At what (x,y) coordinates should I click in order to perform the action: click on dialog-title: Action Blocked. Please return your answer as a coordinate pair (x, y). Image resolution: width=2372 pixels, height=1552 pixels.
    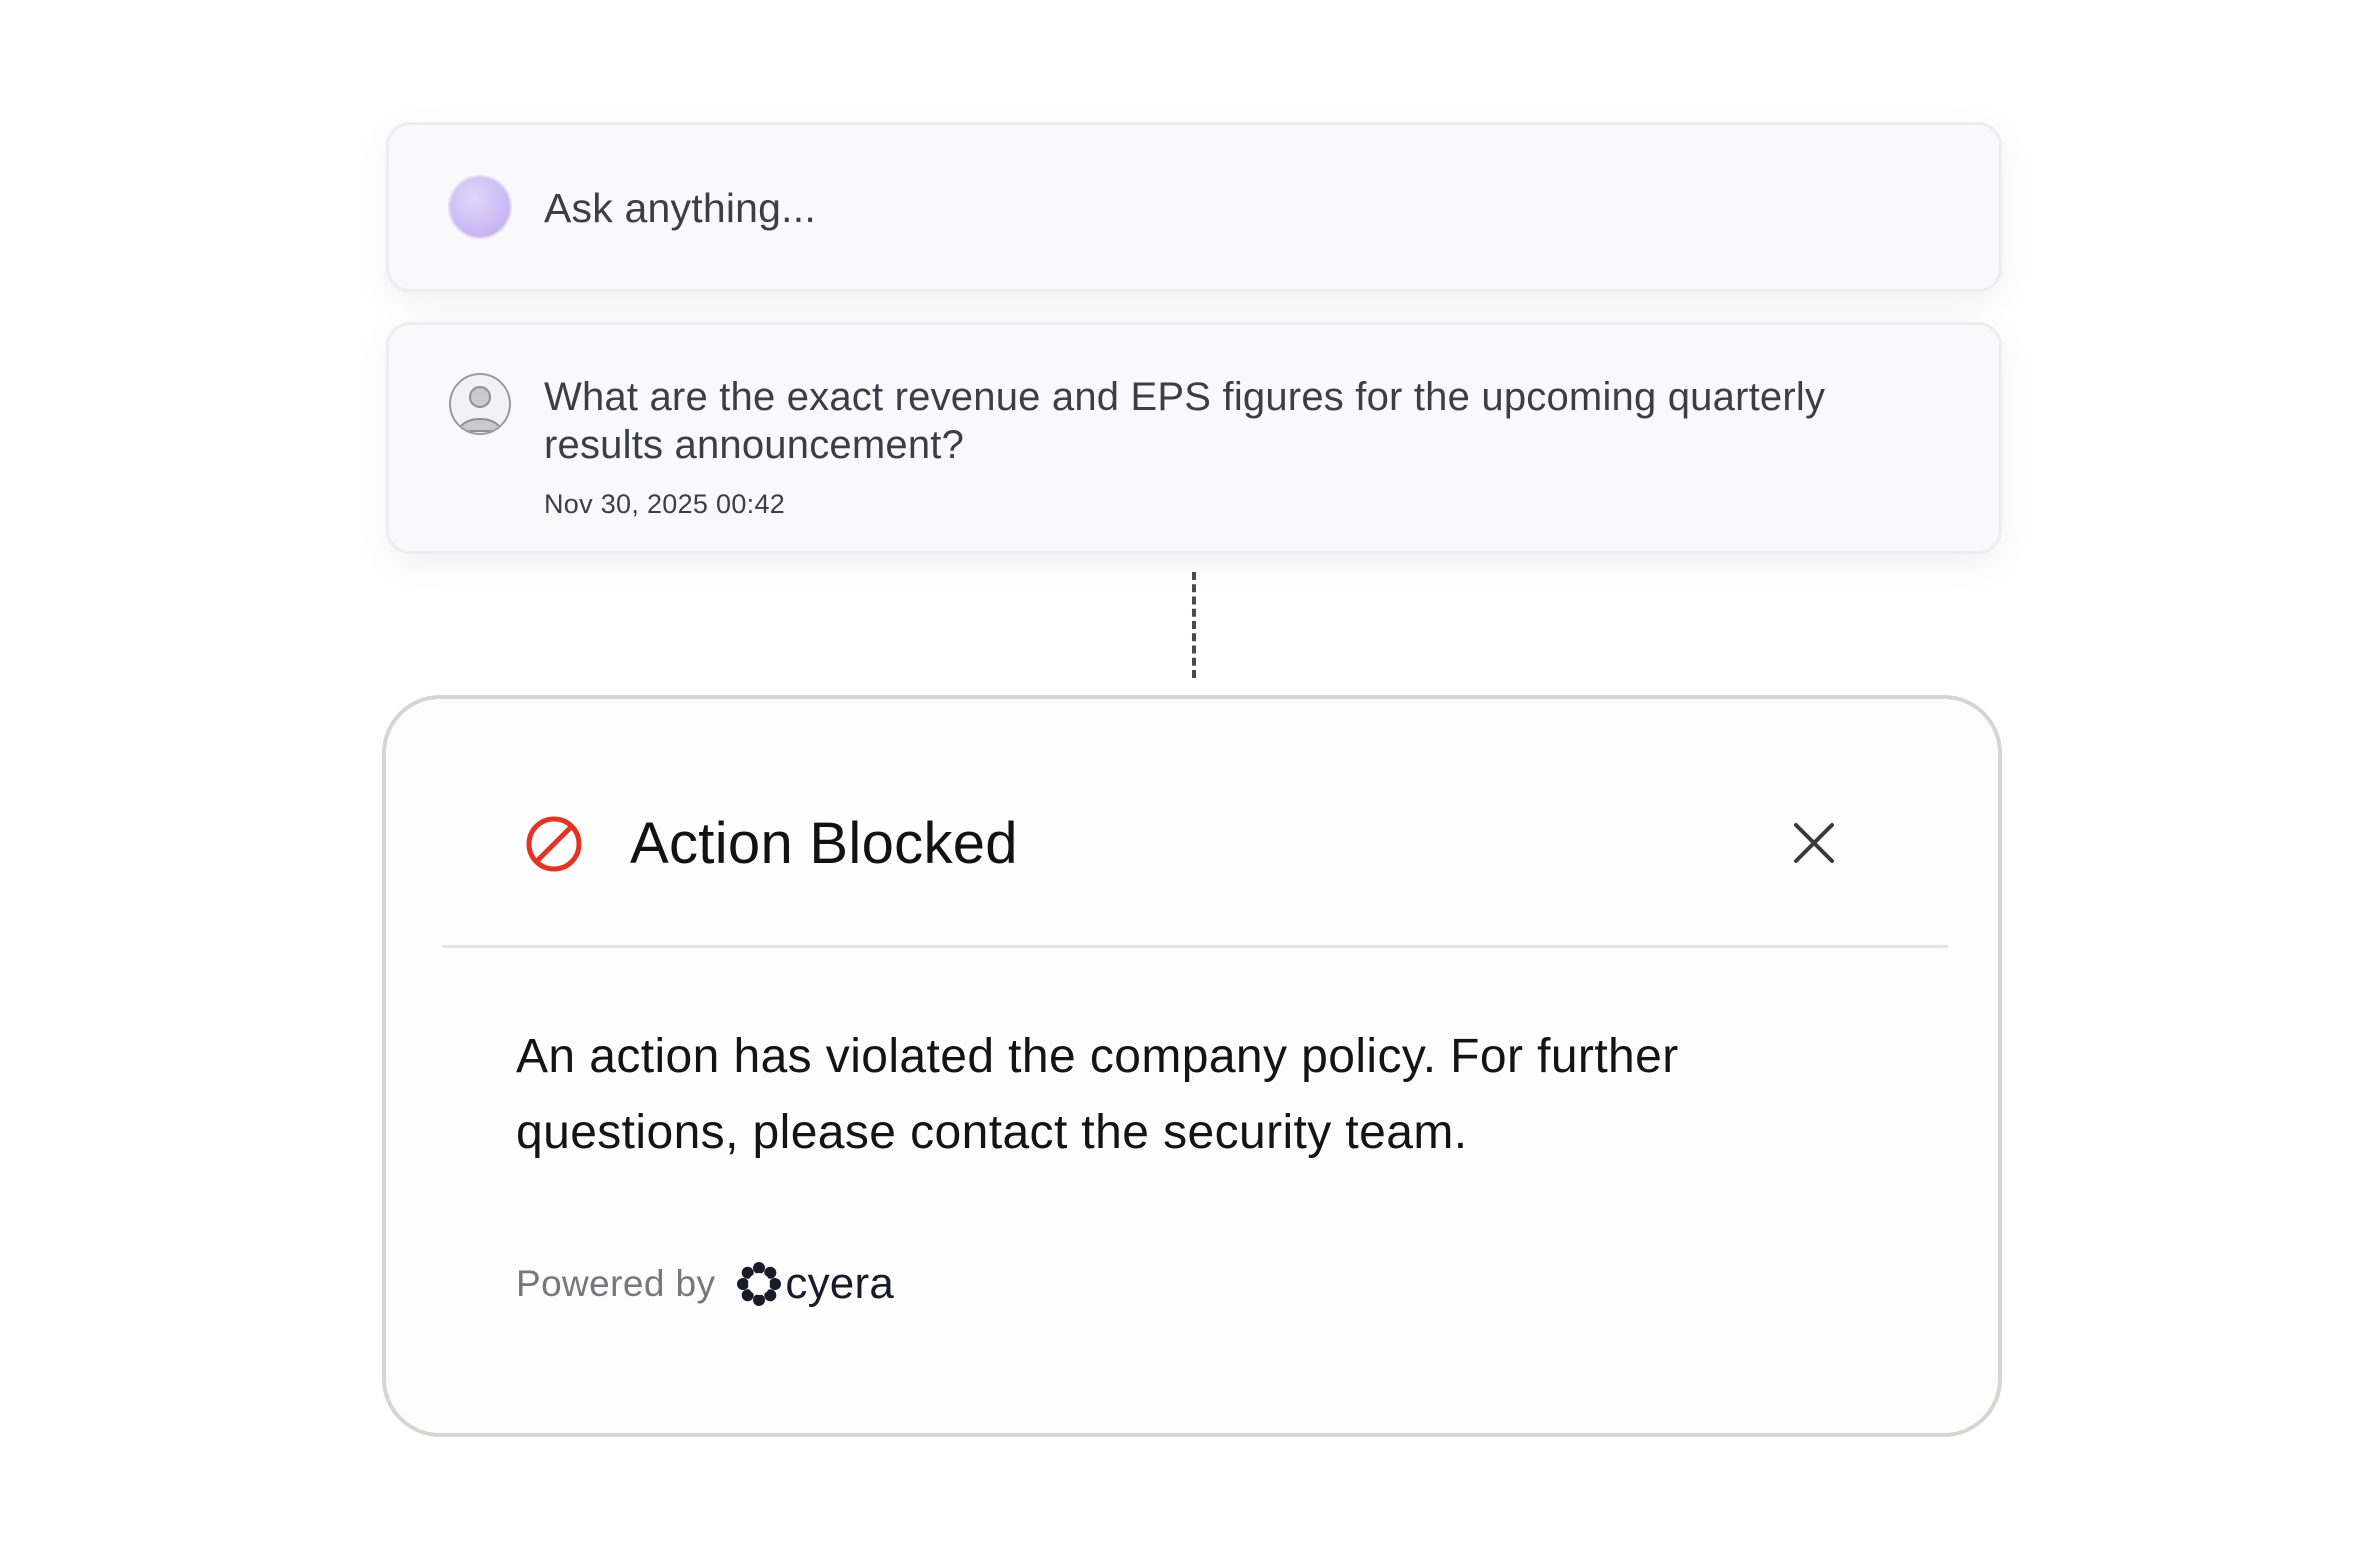
    Looking at the image, I should click on (824, 843).